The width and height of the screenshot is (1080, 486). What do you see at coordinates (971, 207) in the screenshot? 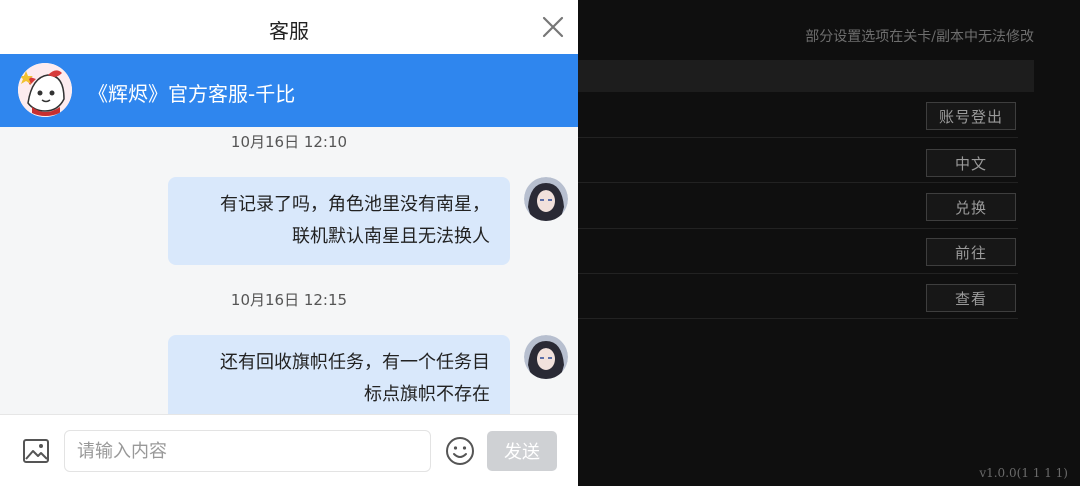
I see `redeem-button: 兑换` at bounding box center [971, 207].